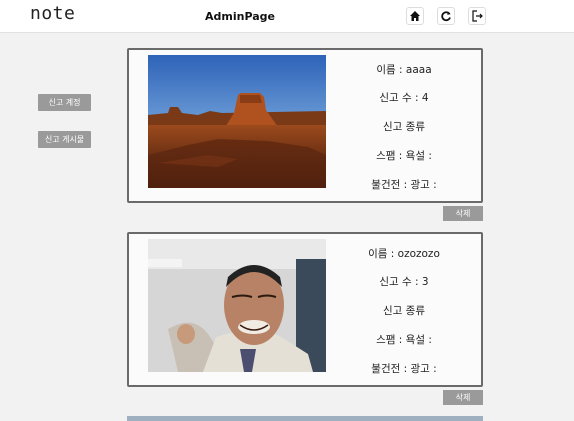  I want to click on logout-icon, so click(477, 16).